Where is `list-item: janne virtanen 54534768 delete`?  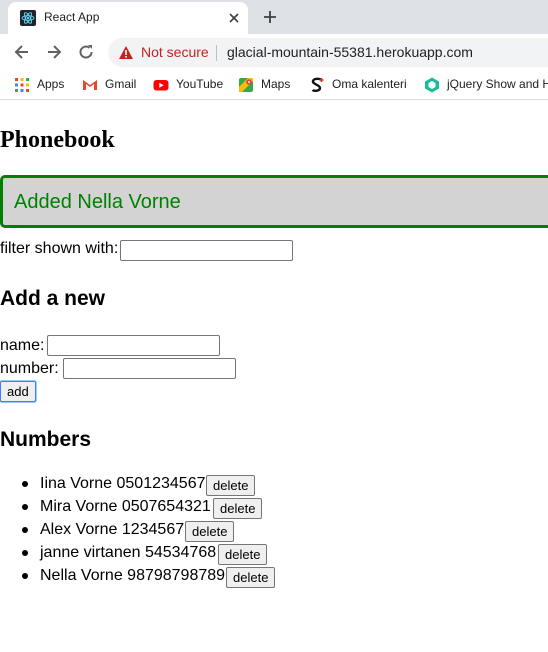
list-item: janne virtanen 54534768 delete is located at coordinates (134, 553).